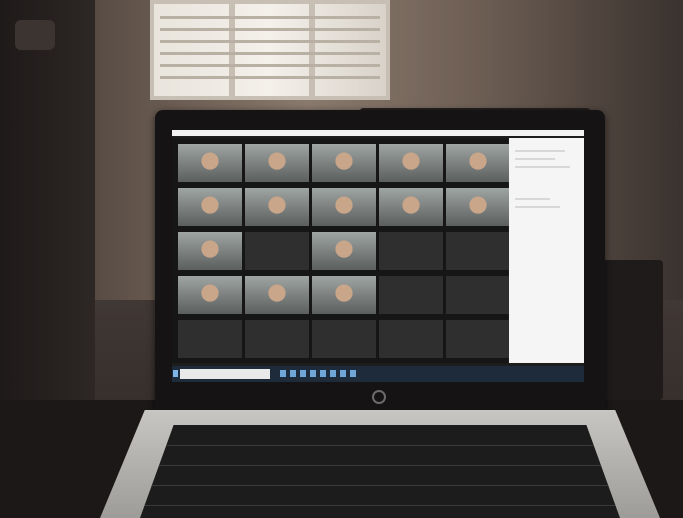  What do you see at coordinates (380, 471) in the screenshot?
I see `keyboard` at bounding box center [380, 471].